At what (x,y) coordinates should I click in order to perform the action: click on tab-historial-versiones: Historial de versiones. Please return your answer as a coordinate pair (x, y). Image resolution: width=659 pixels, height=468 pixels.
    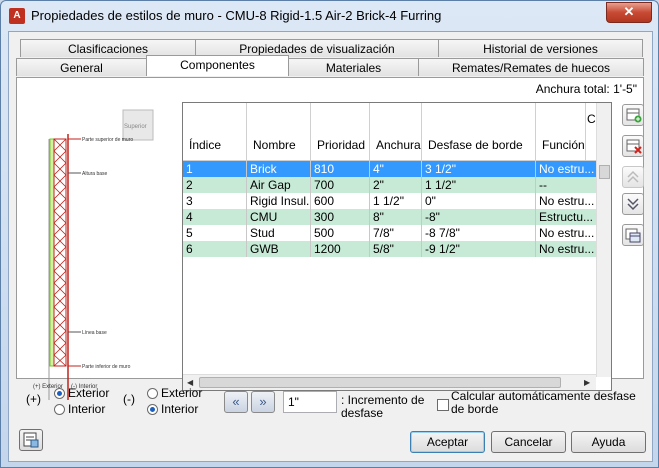
    Looking at the image, I should click on (540, 48).